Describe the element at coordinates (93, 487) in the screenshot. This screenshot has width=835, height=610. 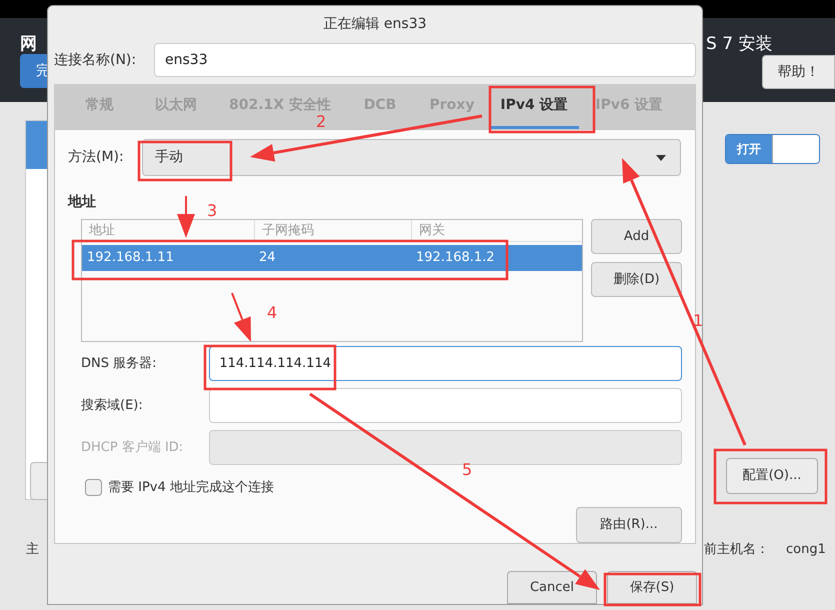
I see `checkbox` at that location.